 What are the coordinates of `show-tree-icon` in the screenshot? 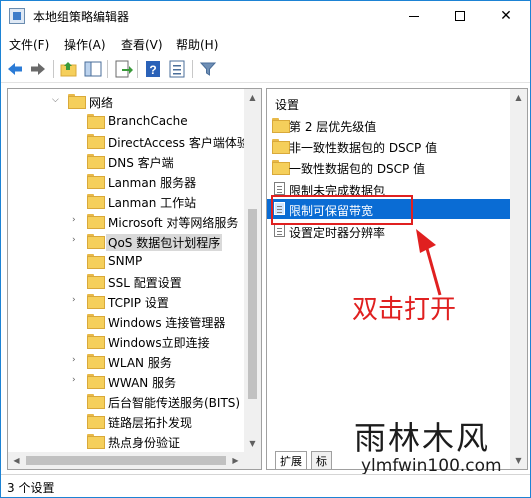 It's located at (93, 69).